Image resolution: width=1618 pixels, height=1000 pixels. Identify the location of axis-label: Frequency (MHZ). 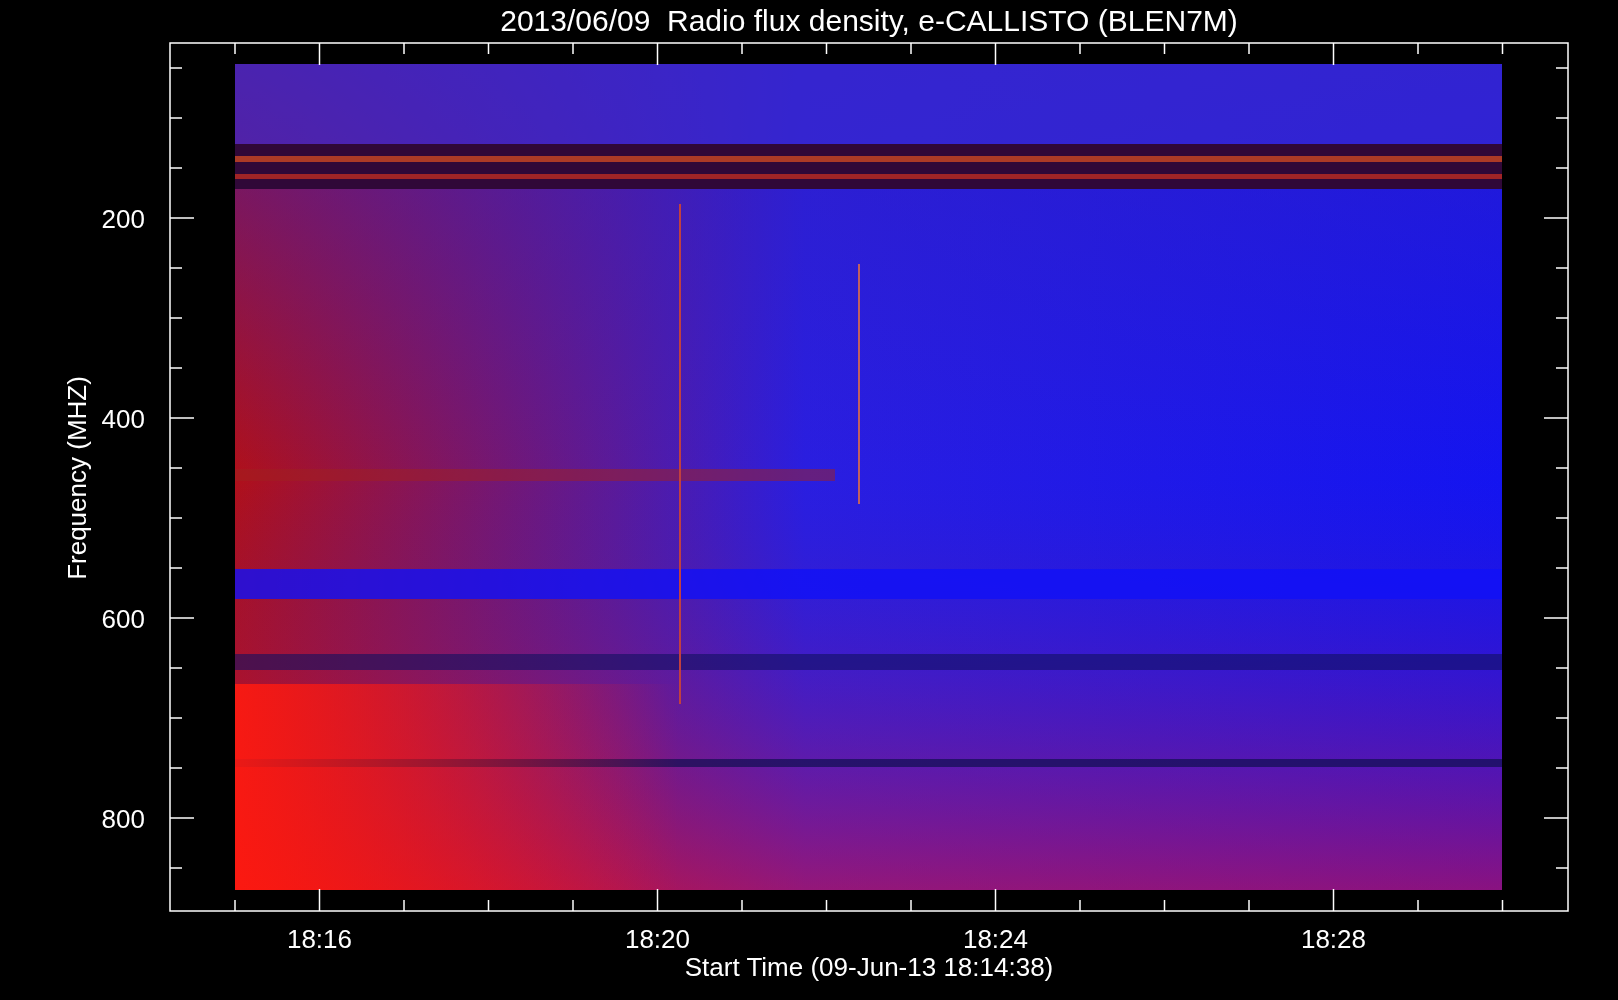
(77, 478).